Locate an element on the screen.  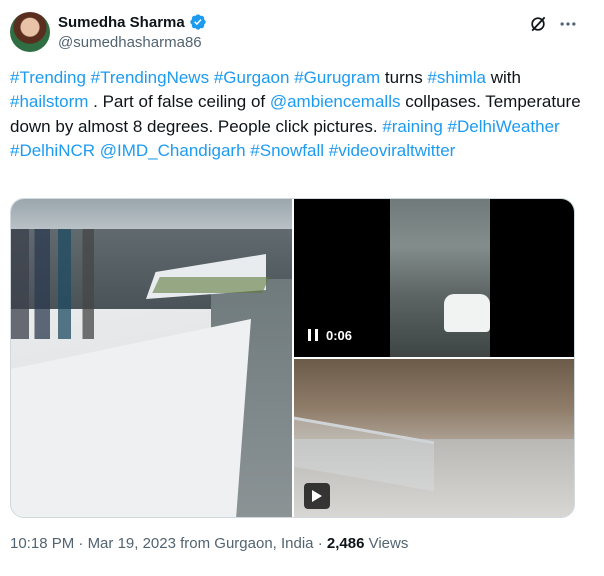
hail-covered-ground is located at coordinates (131, 418).